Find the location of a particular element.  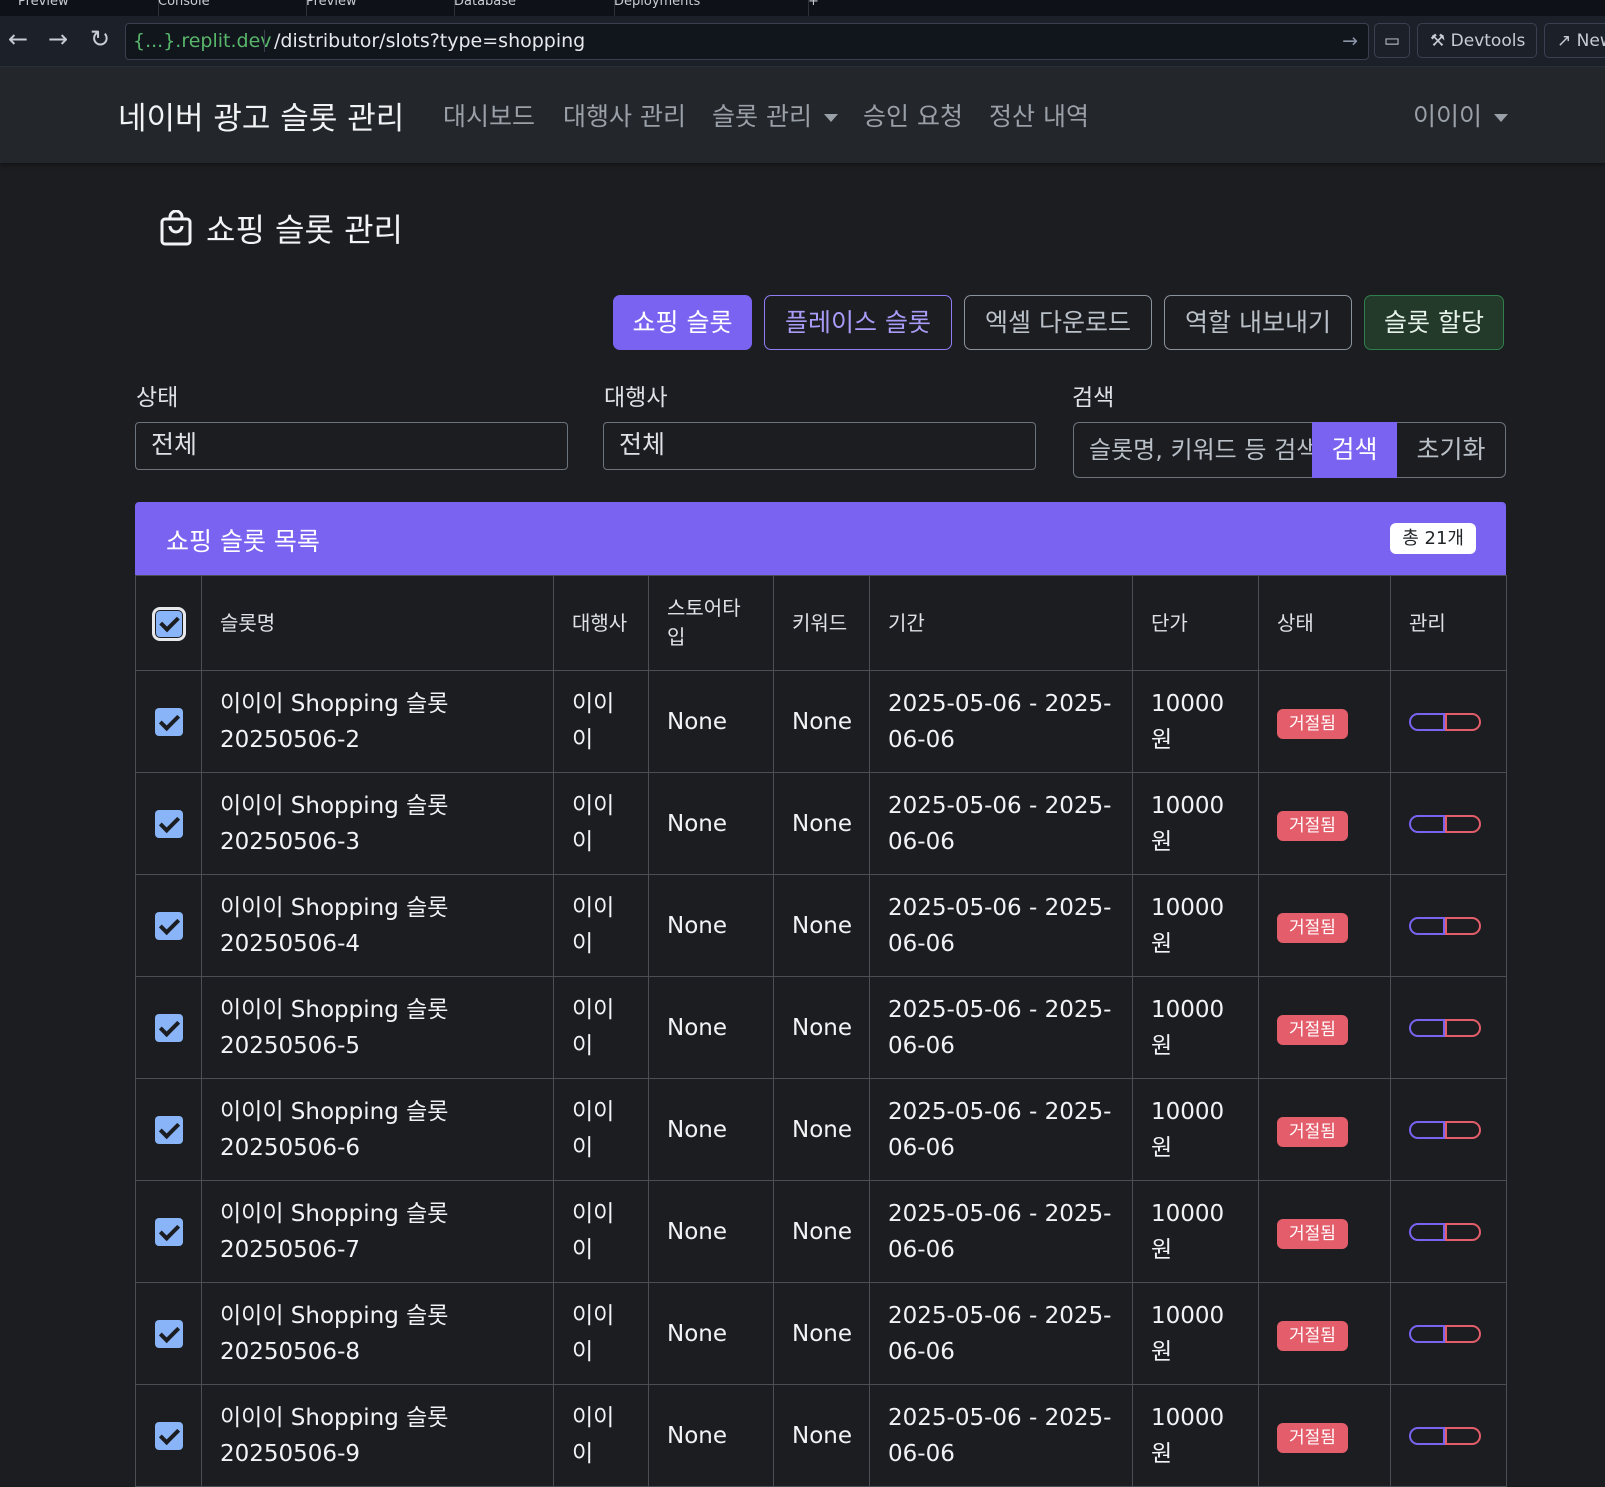

excel-download-button: 엑셀 다운로드 is located at coordinates (1058, 322).